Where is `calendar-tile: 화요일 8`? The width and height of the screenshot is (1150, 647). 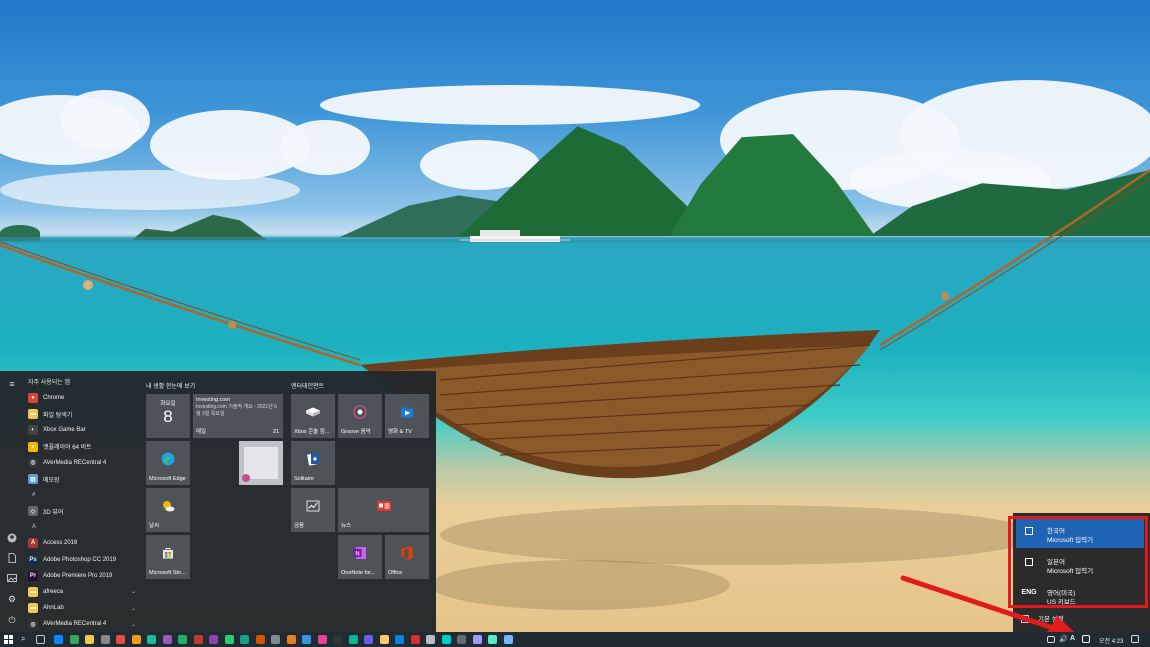
calendar-tile: 화요일 8 is located at coordinates (168, 416).